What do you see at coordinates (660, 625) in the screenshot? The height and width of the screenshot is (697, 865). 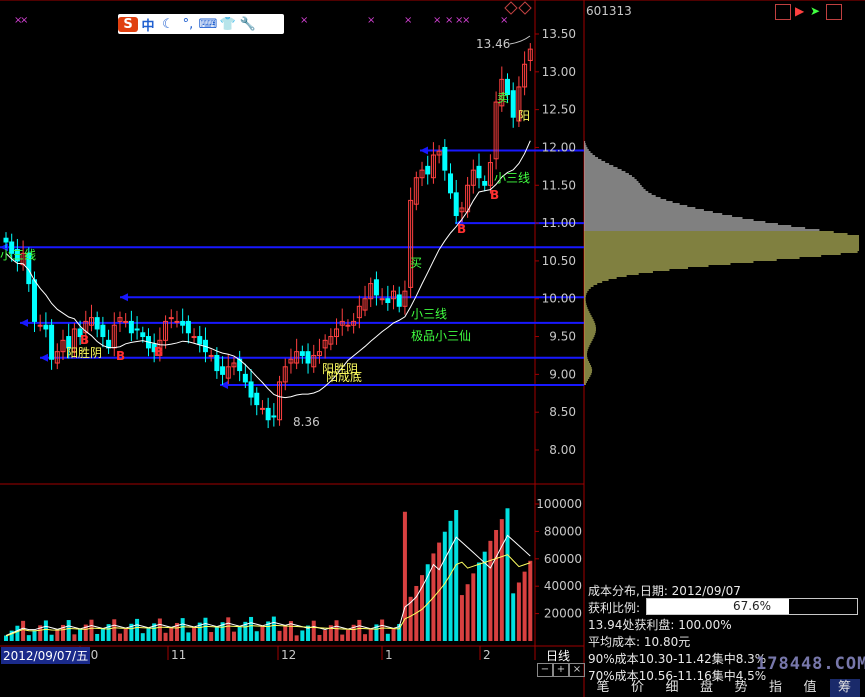 I see `profit-at: 13.94处获利盘: 100.00%` at bounding box center [660, 625].